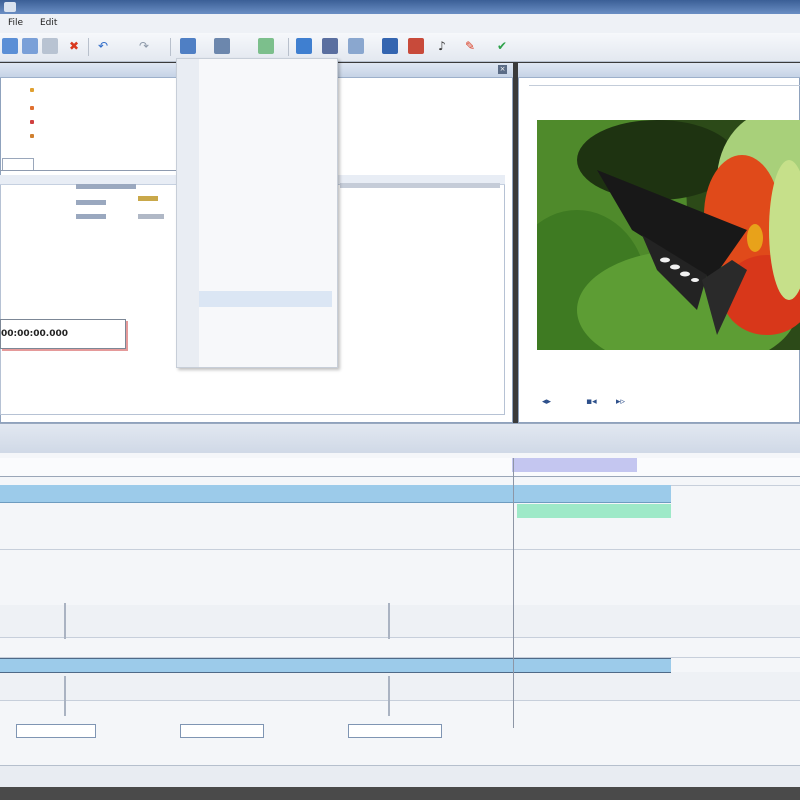  I want to click on stop-button: ▪◂, so click(591, 402).